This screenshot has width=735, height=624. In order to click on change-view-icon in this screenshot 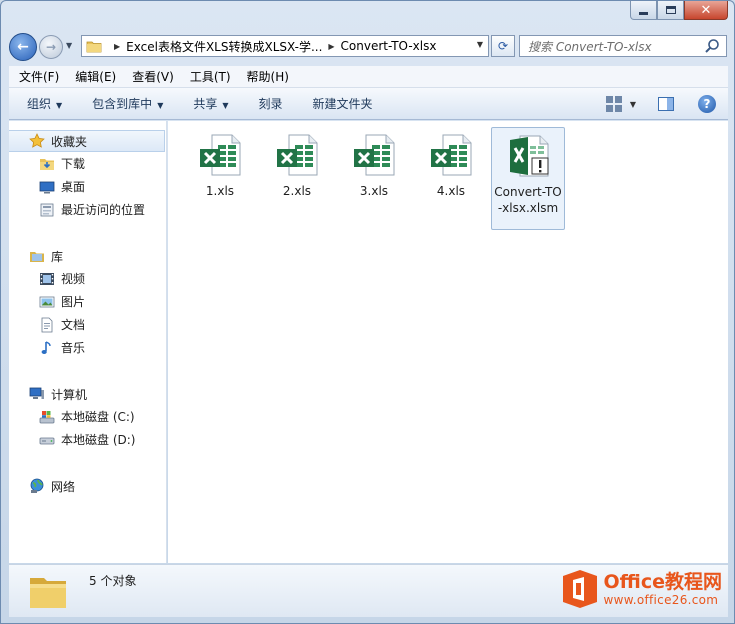, I will do `click(613, 104)`.